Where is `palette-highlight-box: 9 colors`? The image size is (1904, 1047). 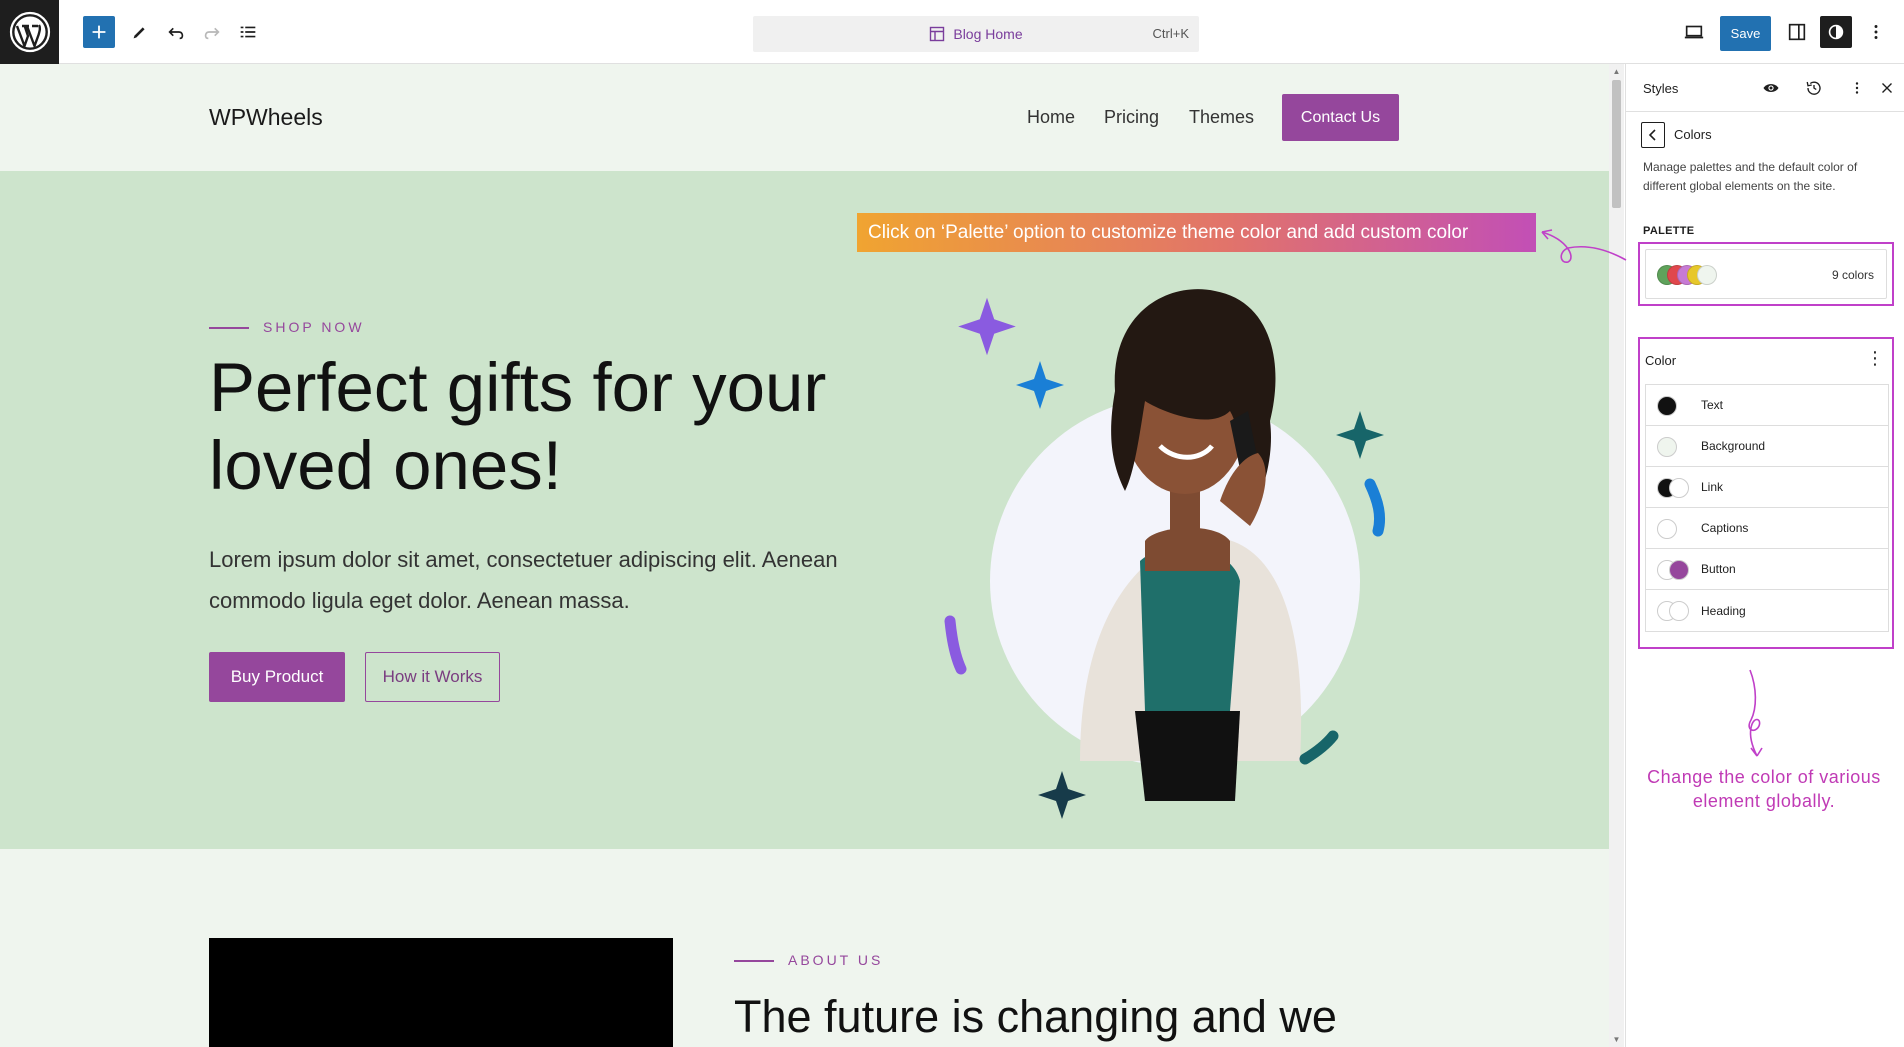
palette-highlight-box: 9 colors is located at coordinates (1766, 274).